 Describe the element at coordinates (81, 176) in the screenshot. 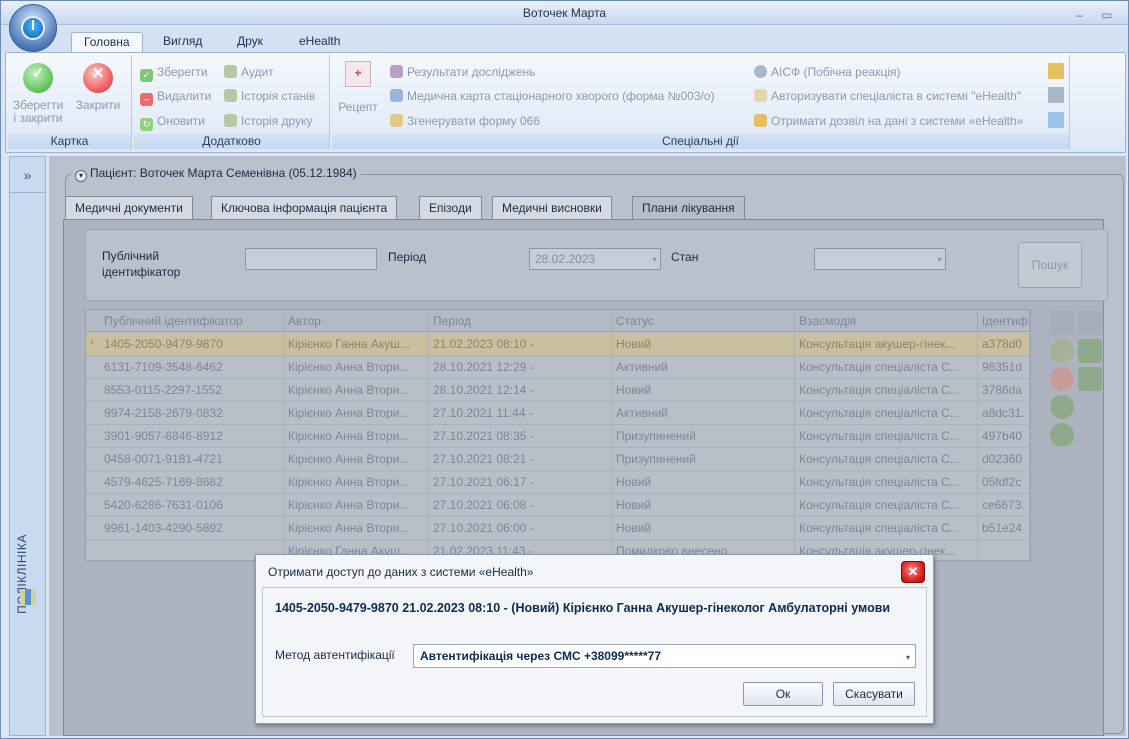

I see `collapse-icon: ▾` at that location.